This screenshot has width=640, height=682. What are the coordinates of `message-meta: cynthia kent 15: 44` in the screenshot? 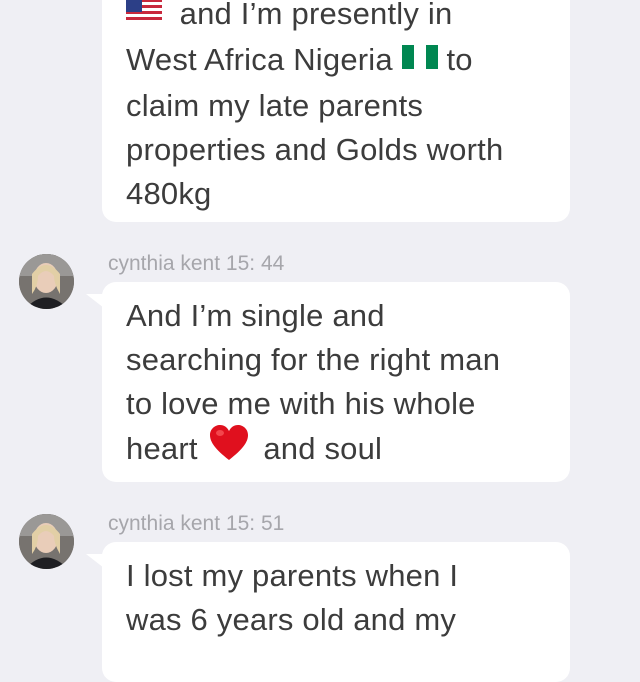 It's located at (196, 264).